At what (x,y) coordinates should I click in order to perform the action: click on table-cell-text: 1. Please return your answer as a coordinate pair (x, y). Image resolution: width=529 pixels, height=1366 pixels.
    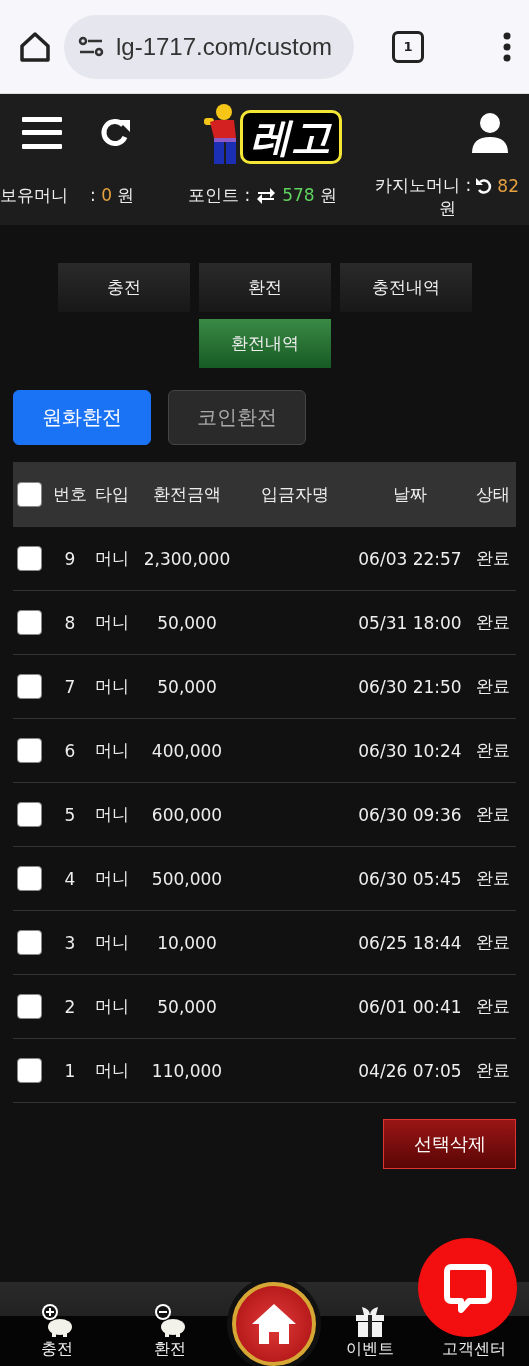
    Looking at the image, I should click on (70, 1070).